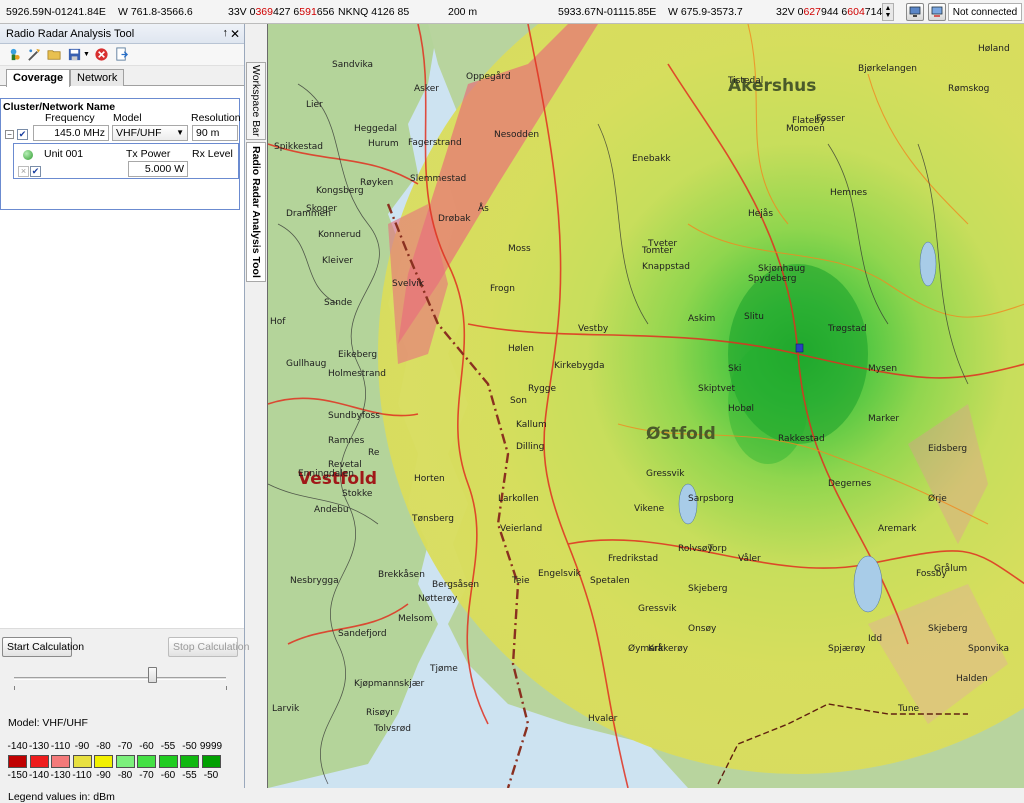  What do you see at coordinates (86, 54) in the screenshot?
I see `save-dropdown-icon: ▼` at bounding box center [86, 54].